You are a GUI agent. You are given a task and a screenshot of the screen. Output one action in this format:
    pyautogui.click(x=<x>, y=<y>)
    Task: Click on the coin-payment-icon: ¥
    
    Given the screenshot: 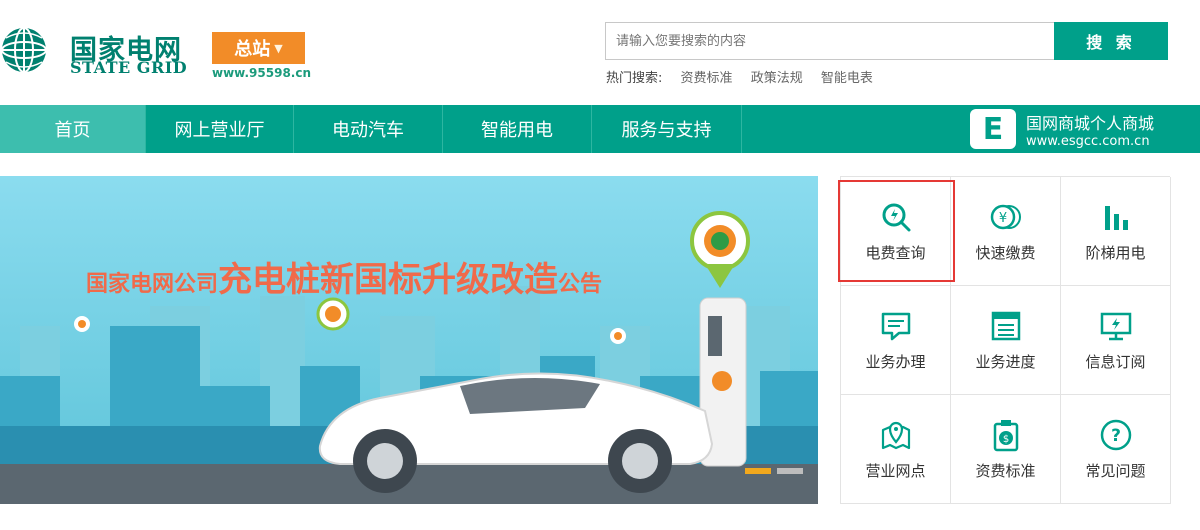 What is the action you would take?
    pyautogui.click(x=1005, y=216)
    